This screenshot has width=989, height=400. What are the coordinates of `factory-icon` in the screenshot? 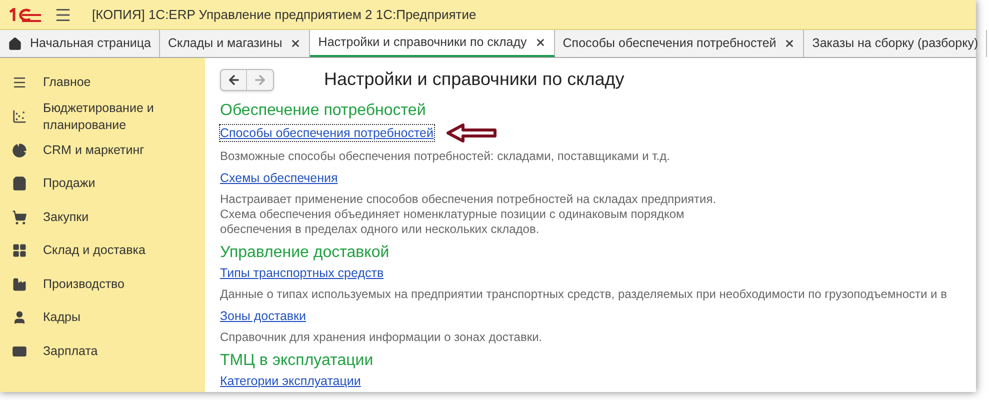 It's located at (19, 284).